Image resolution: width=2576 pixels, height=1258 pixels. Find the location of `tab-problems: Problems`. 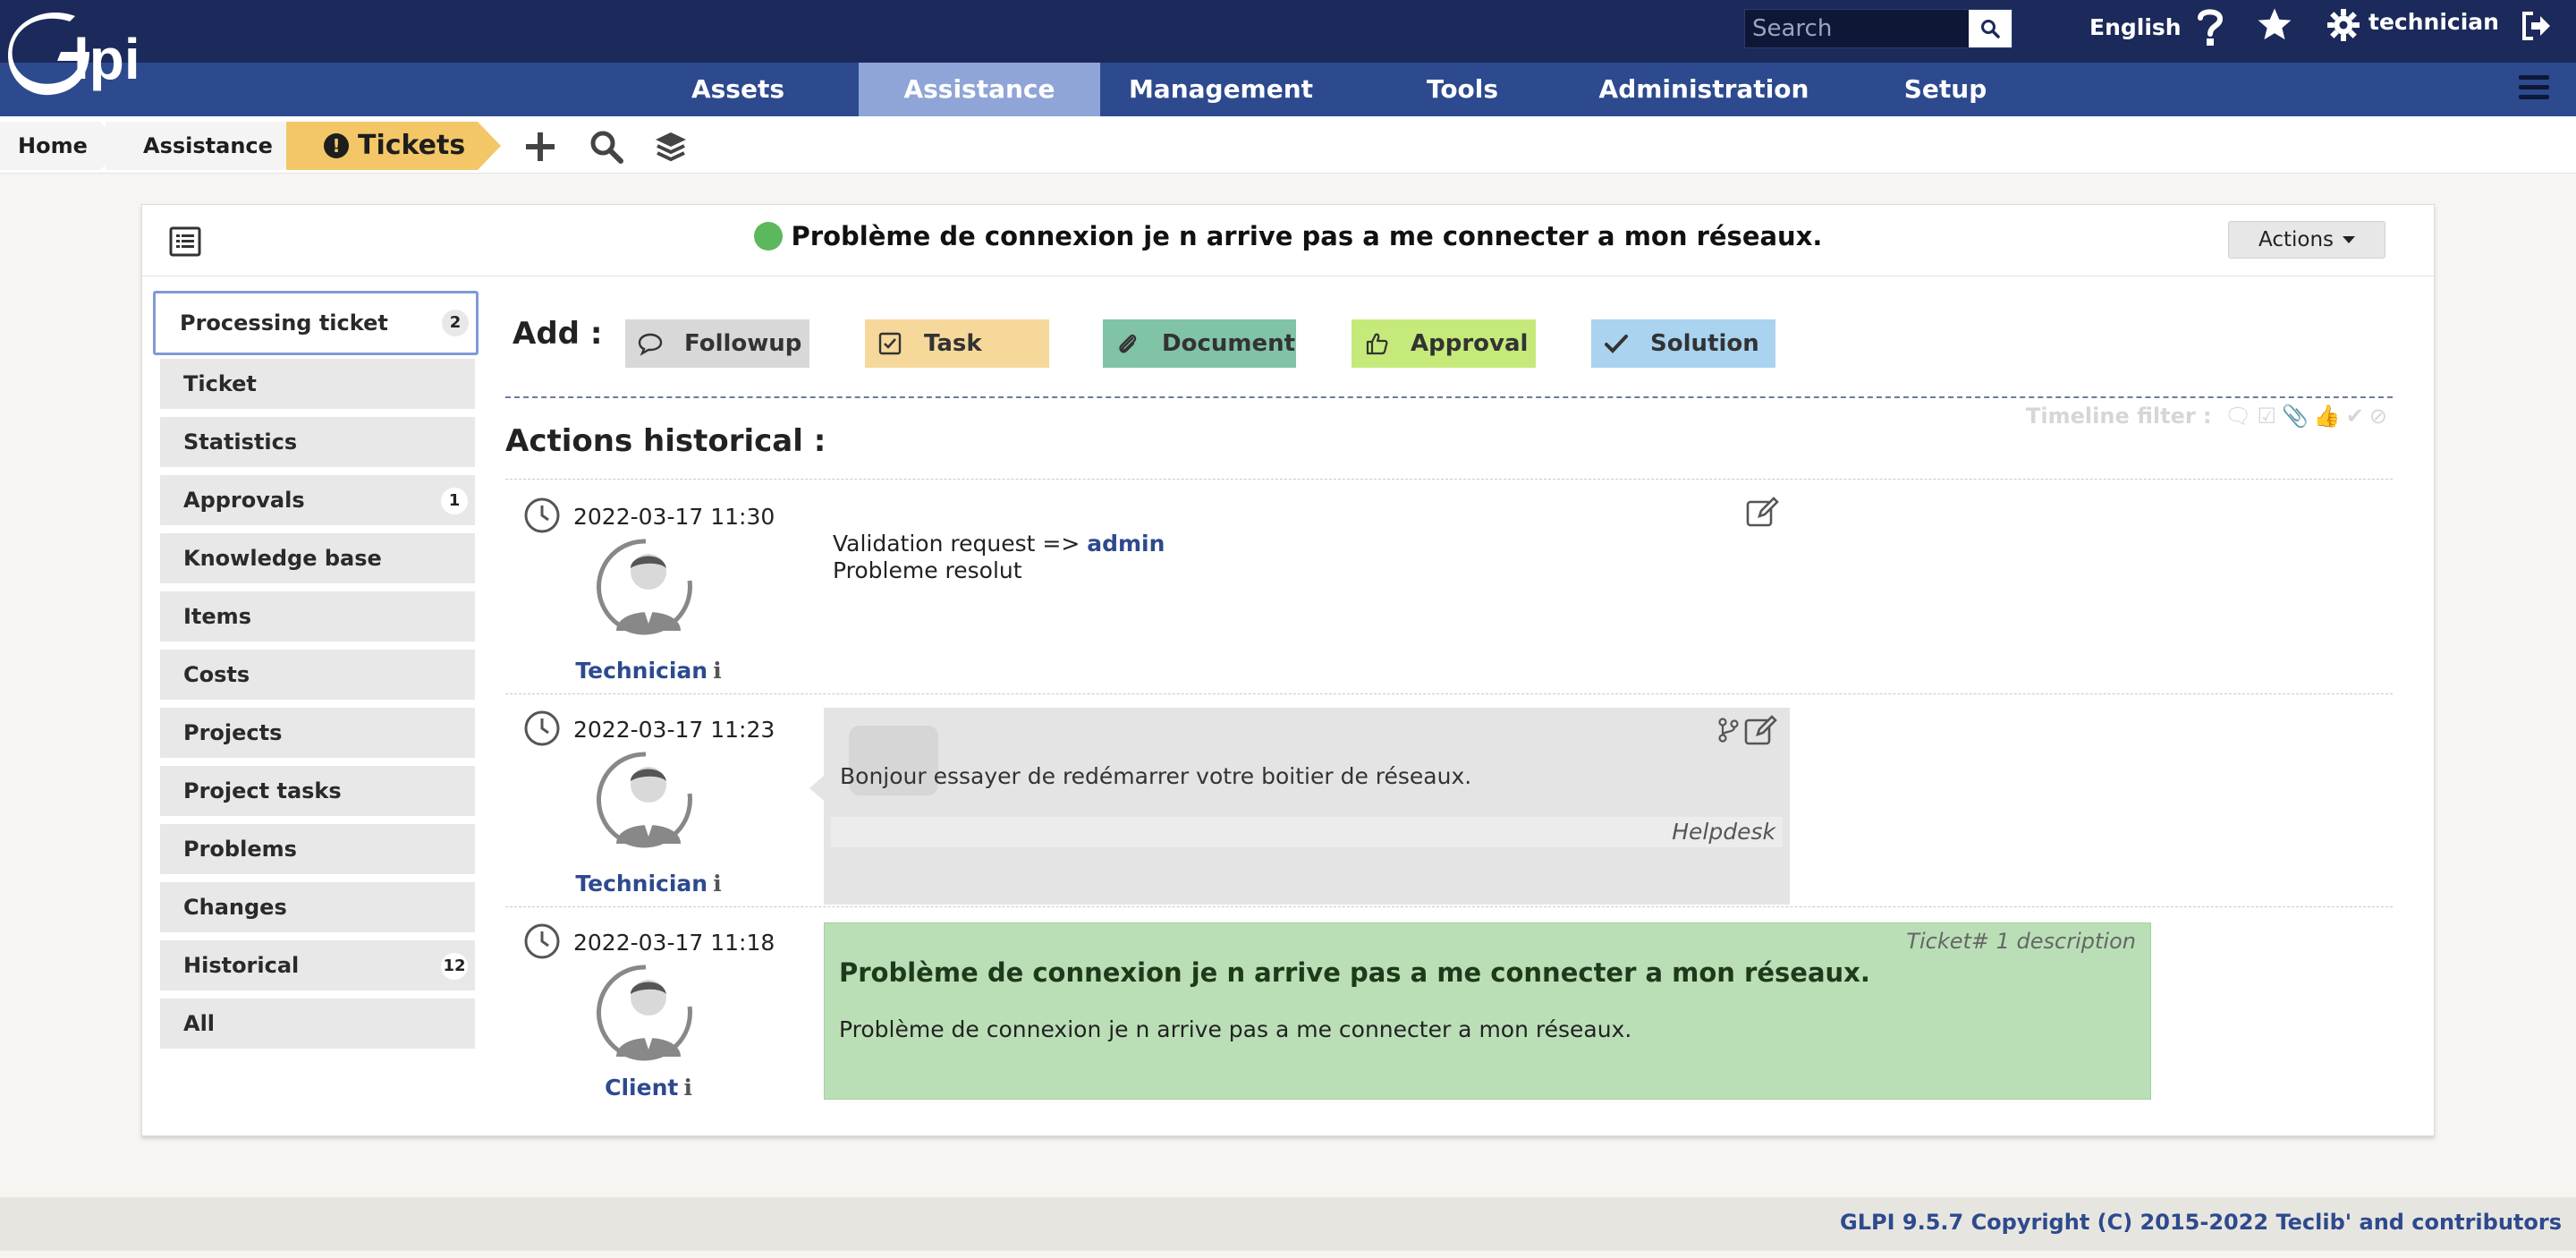

tab-problems: Problems is located at coordinates (317, 849).